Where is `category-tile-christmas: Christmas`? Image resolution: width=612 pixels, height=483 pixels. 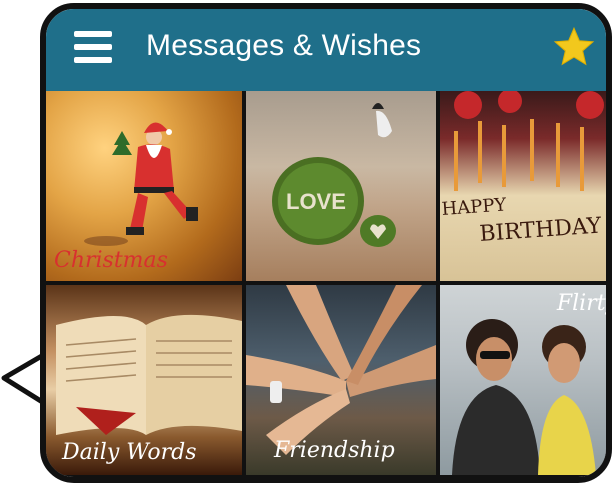 category-tile-christmas: Christmas is located at coordinates (144, 186).